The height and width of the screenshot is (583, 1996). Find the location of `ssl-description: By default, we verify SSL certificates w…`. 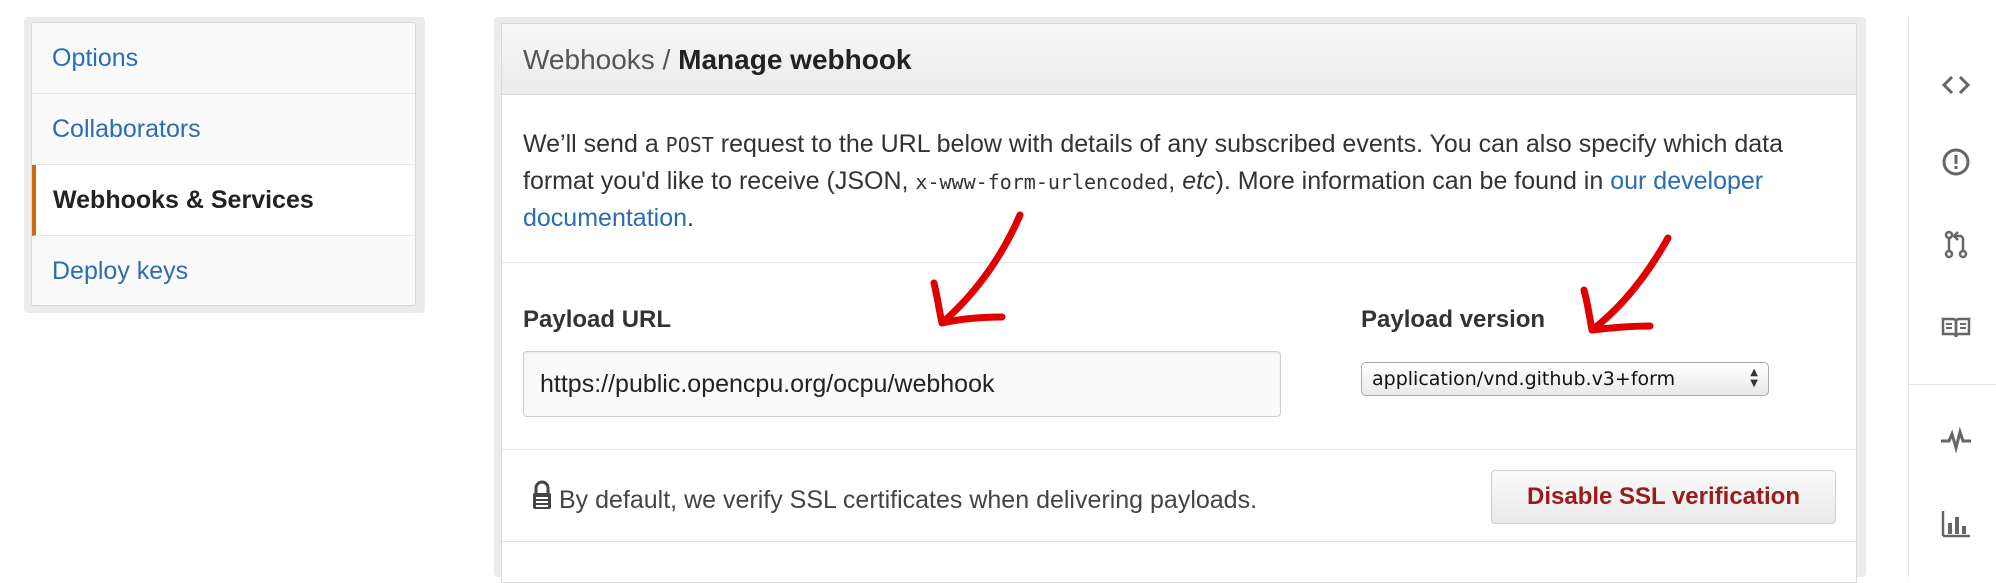

ssl-description: By default, we verify SSL certificates w… is located at coordinates (908, 500).